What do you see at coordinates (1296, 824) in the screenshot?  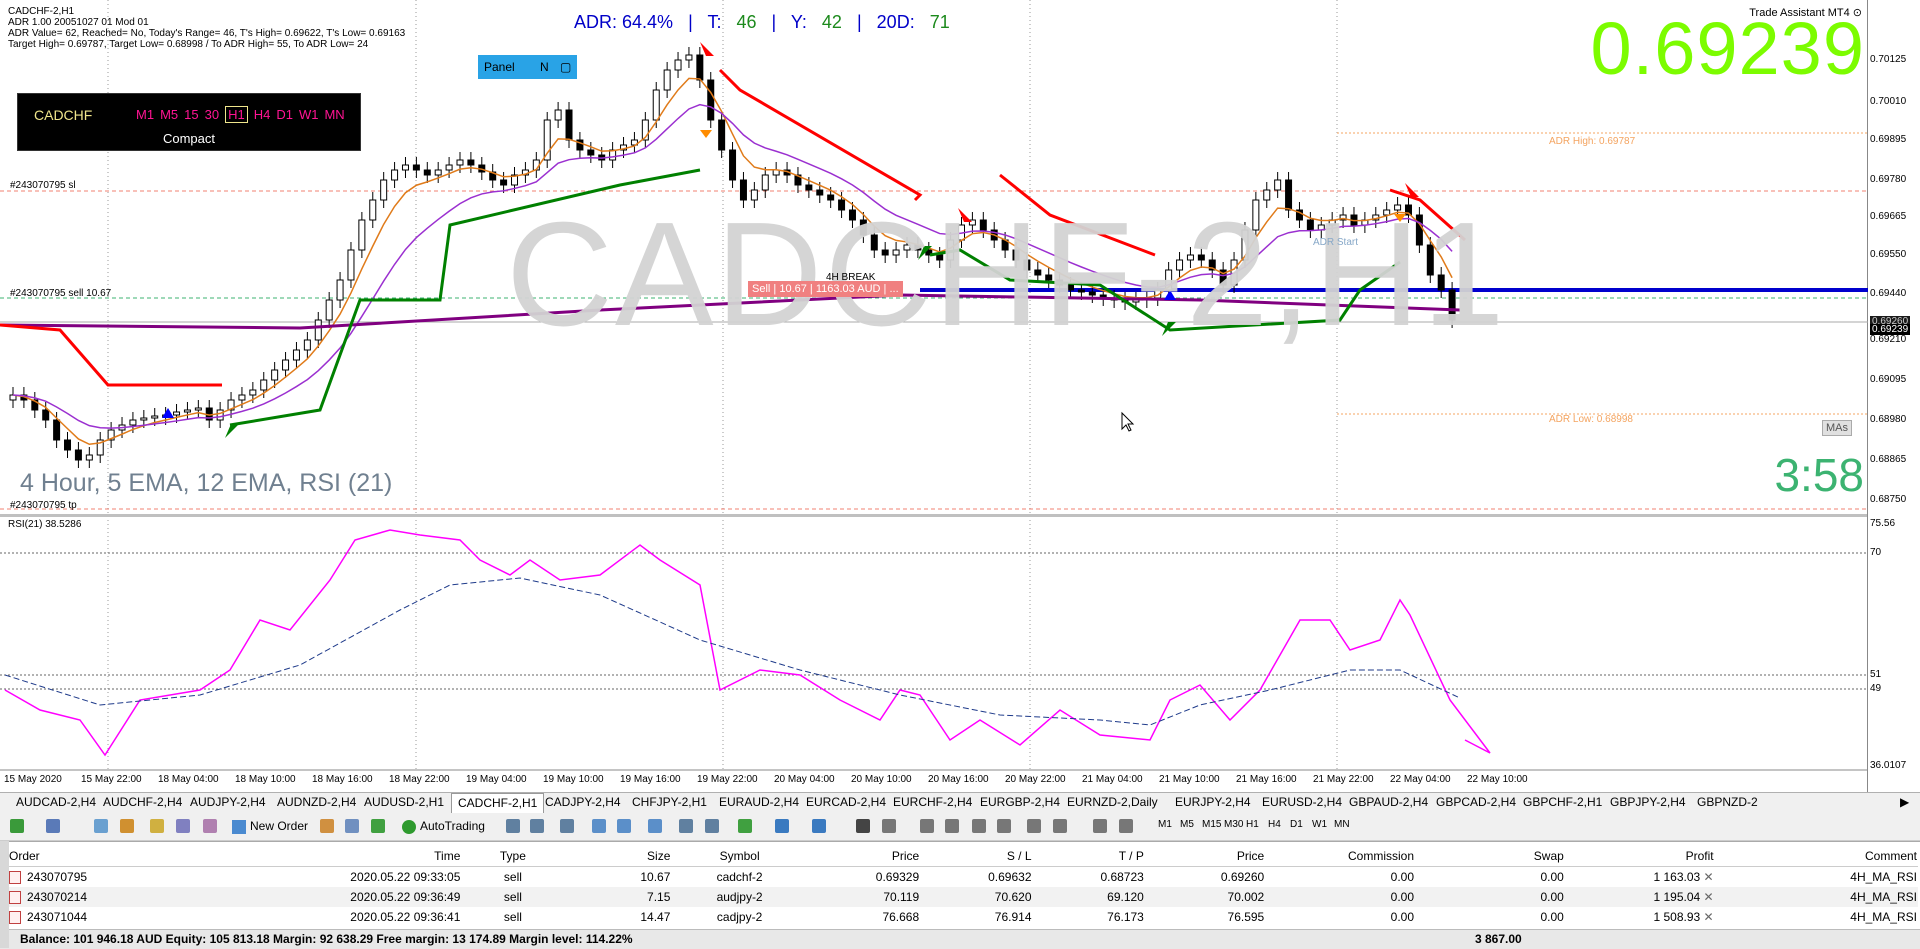 I see `period-button-d1: D1` at bounding box center [1296, 824].